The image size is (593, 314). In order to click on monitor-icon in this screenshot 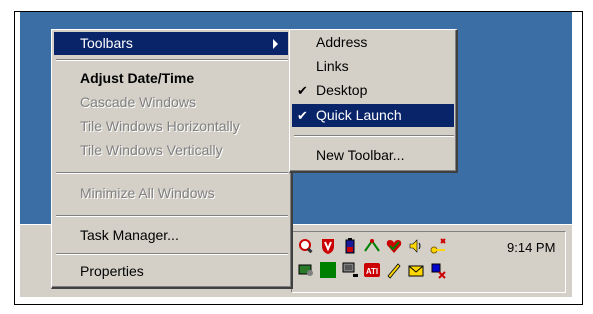, I will do `click(306, 270)`.